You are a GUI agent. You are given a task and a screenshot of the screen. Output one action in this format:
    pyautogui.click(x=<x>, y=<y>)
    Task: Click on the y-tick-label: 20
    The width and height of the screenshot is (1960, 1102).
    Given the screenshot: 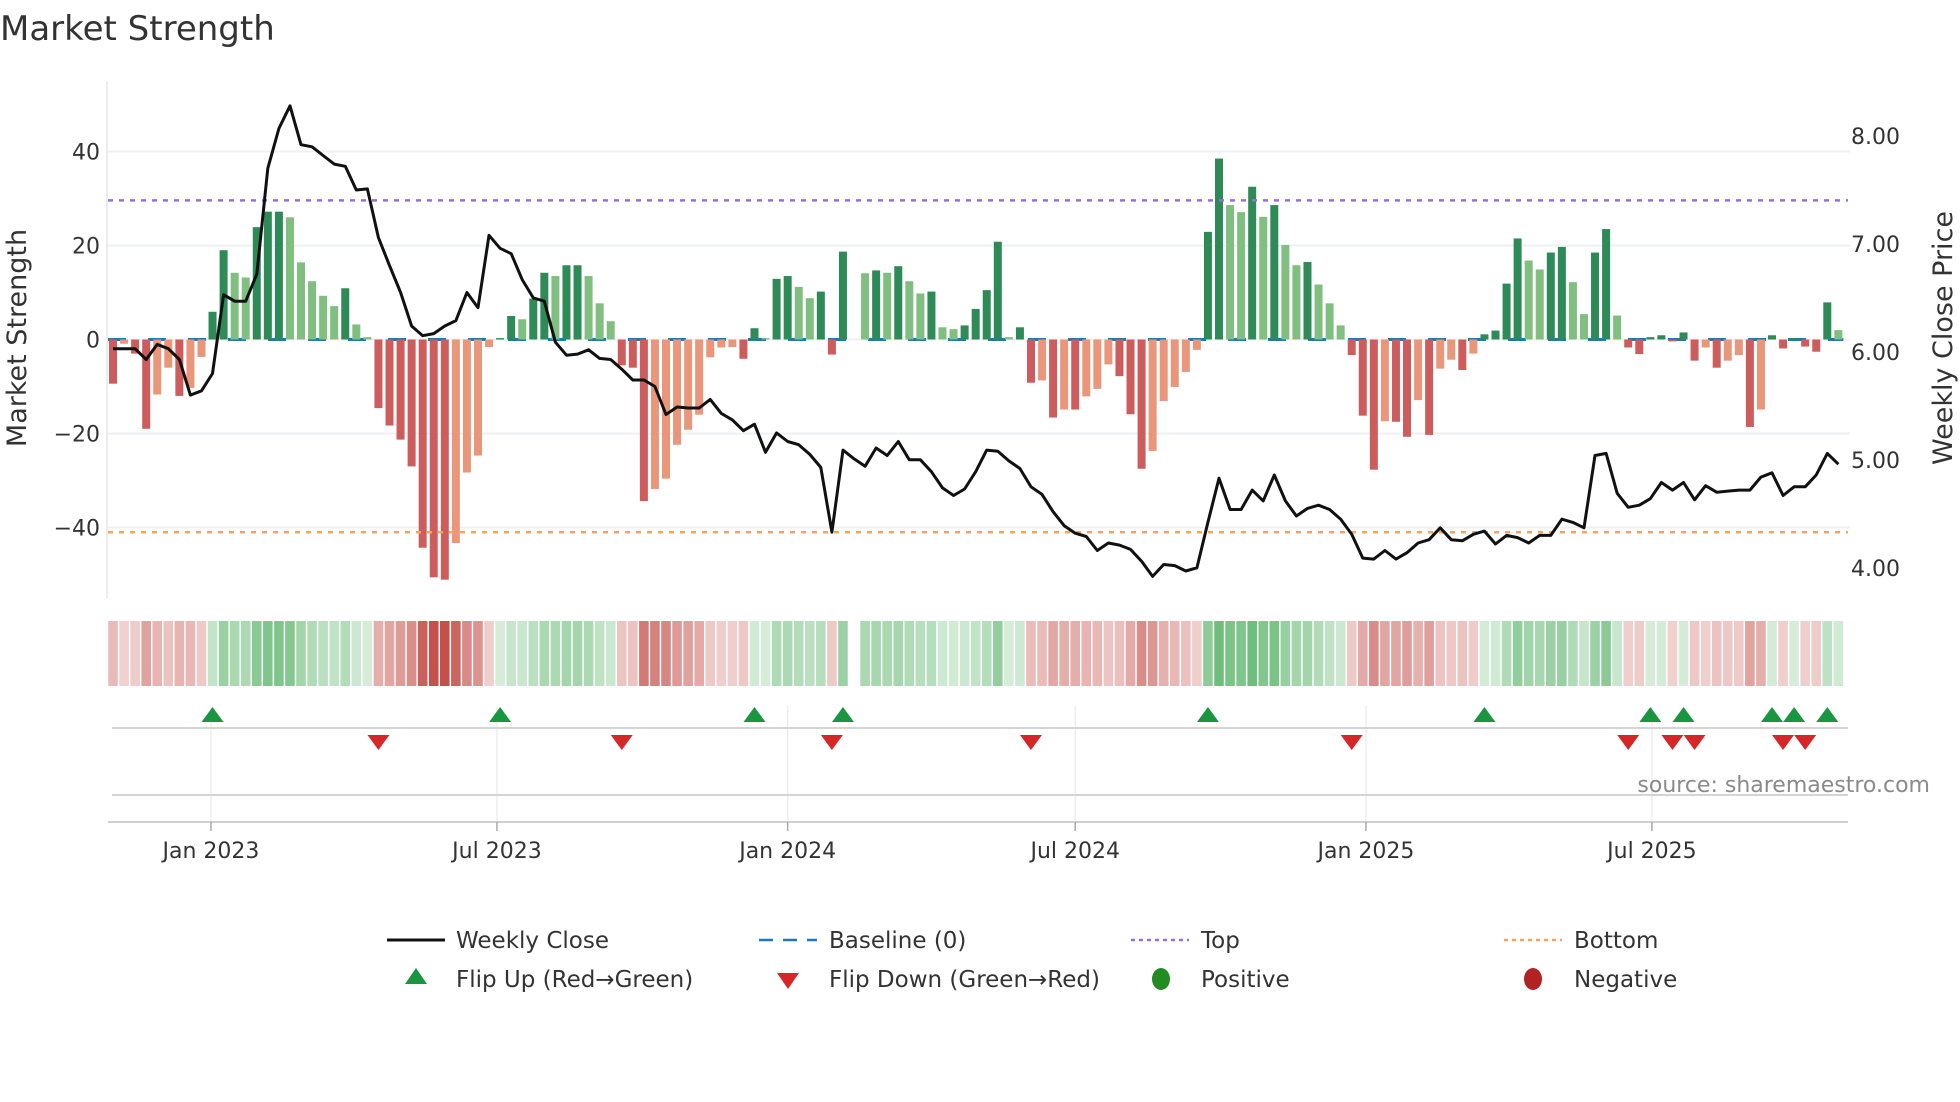 What is the action you would take?
    pyautogui.click(x=86, y=247)
    